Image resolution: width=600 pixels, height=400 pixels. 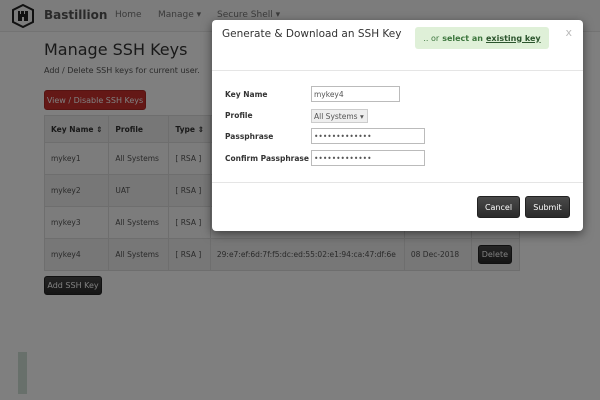 What do you see at coordinates (513, 38) in the screenshot?
I see `existing-key-link: existing key` at bounding box center [513, 38].